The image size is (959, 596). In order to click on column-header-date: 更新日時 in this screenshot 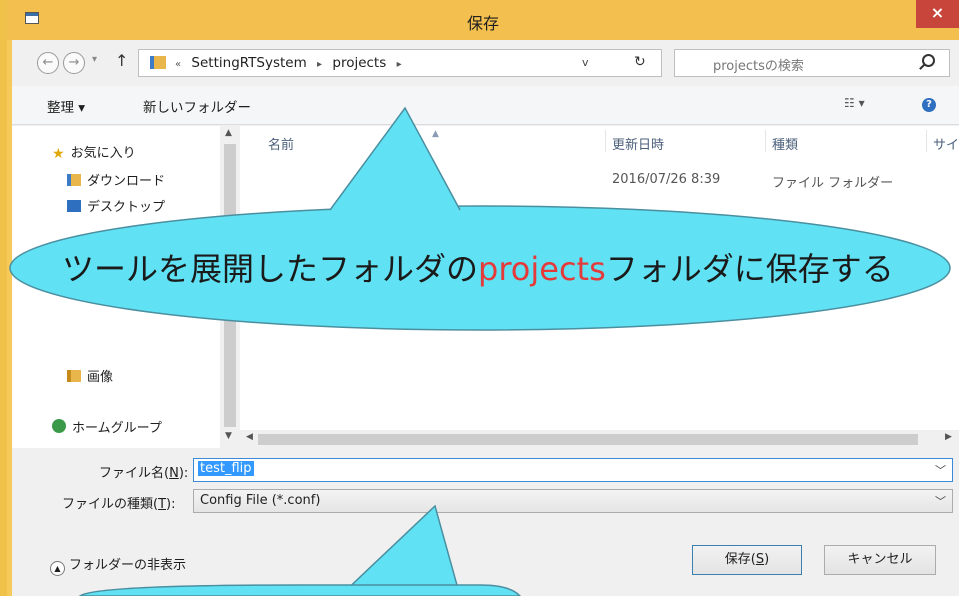, I will do `click(638, 143)`.